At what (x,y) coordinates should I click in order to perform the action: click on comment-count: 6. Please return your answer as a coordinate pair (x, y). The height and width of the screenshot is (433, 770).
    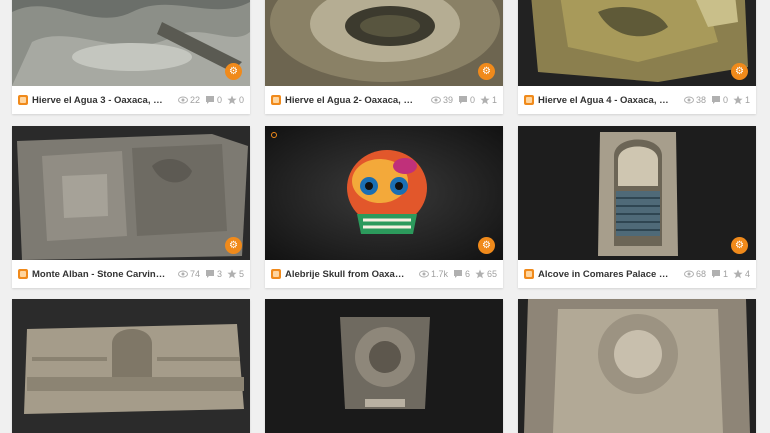
    Looking at the image, I should click on (467, 274).